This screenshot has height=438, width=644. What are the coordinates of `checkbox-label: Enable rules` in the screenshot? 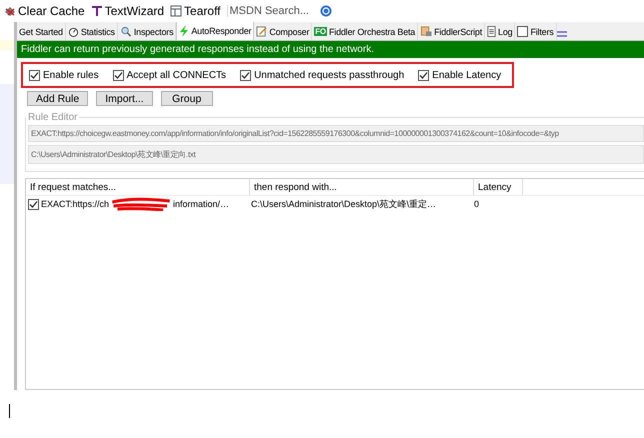 It's located at (71, 75).